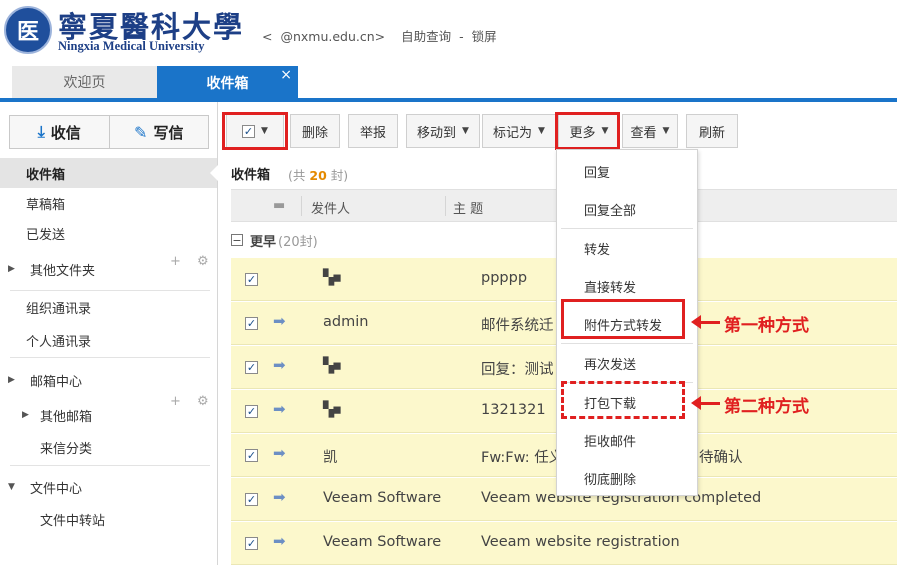  I want to click on sidebar-item-file-center: ▼ 文件中心, so click(108, 487).